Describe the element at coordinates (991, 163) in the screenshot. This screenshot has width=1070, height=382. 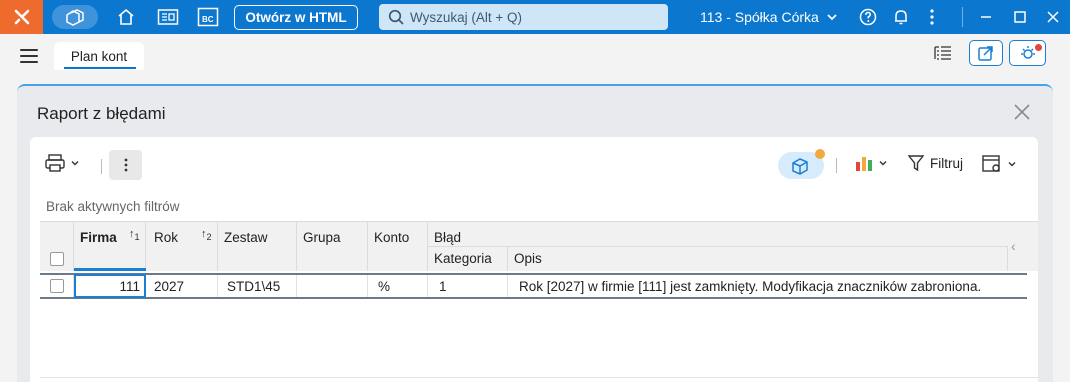
I see `view-settings-icon` at that location.